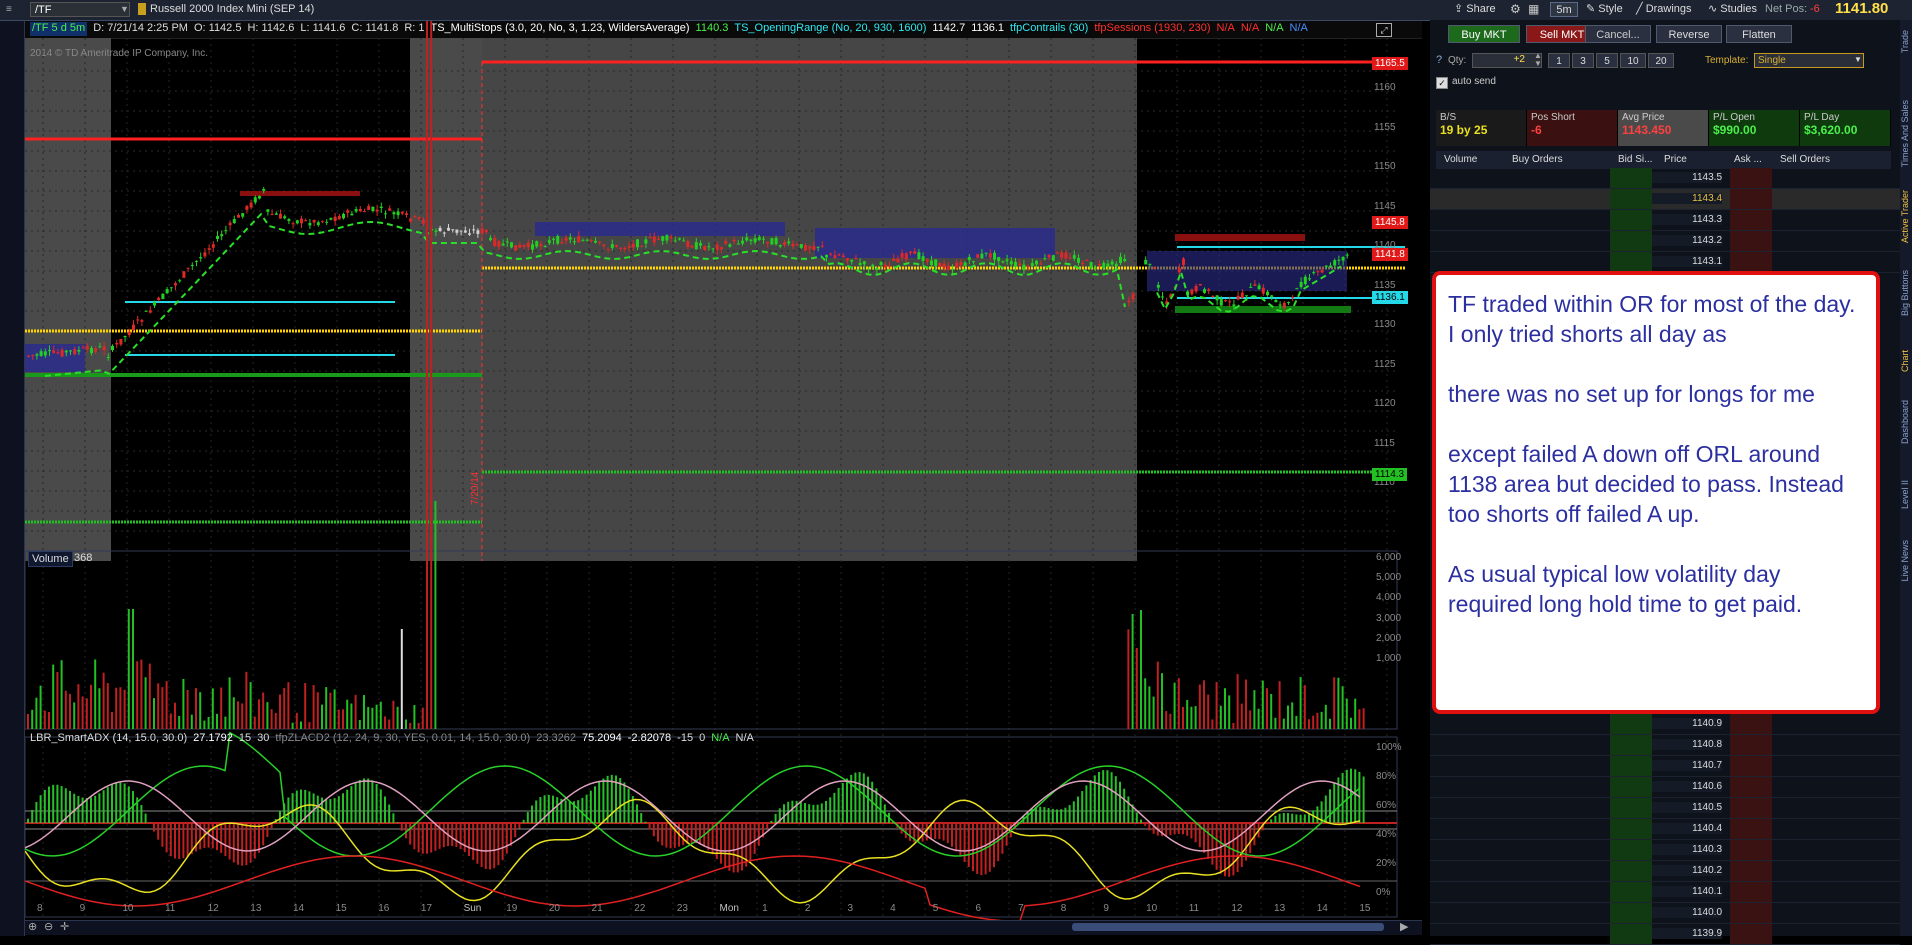  Describe the element at coordinates (1809, 60) in the screenshot. I see `template-select: Single` at that location.